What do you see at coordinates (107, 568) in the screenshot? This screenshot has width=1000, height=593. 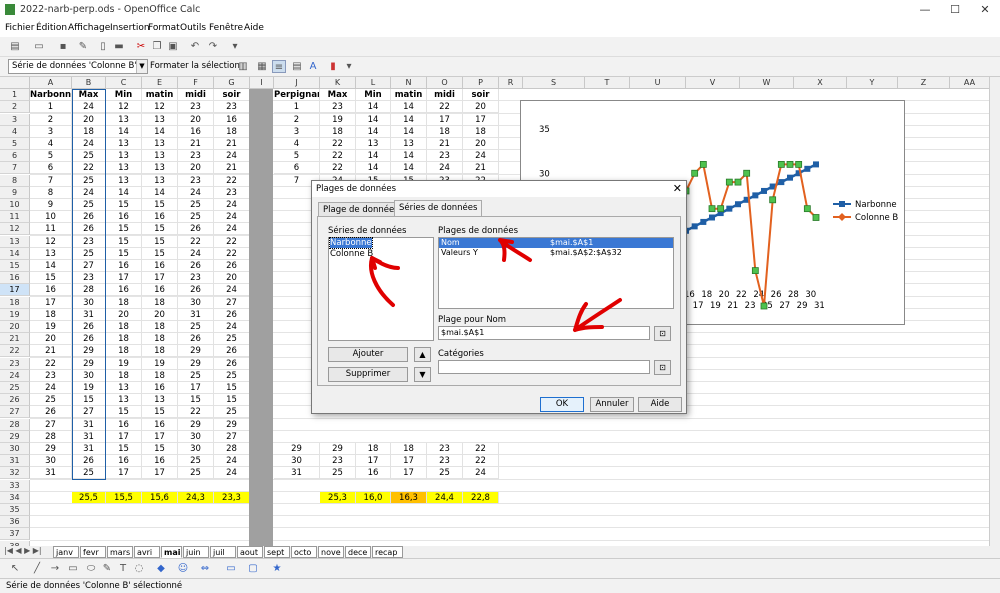 I see `freeform-icon: ✎` at bounding box center [107, 568].